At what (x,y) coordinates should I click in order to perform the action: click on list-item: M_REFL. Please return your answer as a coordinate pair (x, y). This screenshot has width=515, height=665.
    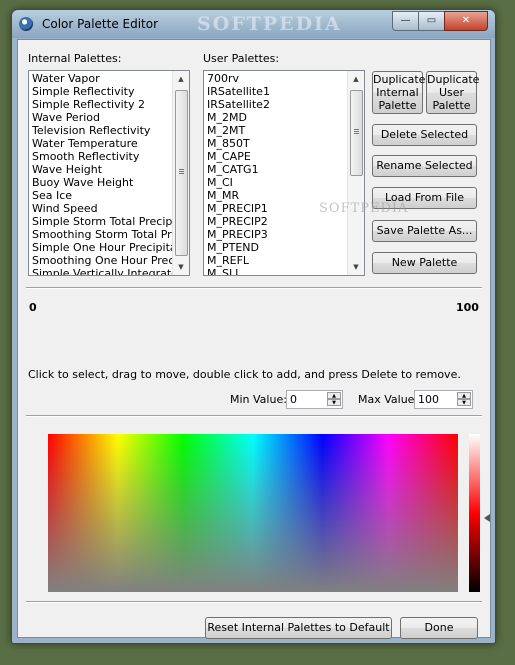
    Looking at the image, I should click on (277, 260).